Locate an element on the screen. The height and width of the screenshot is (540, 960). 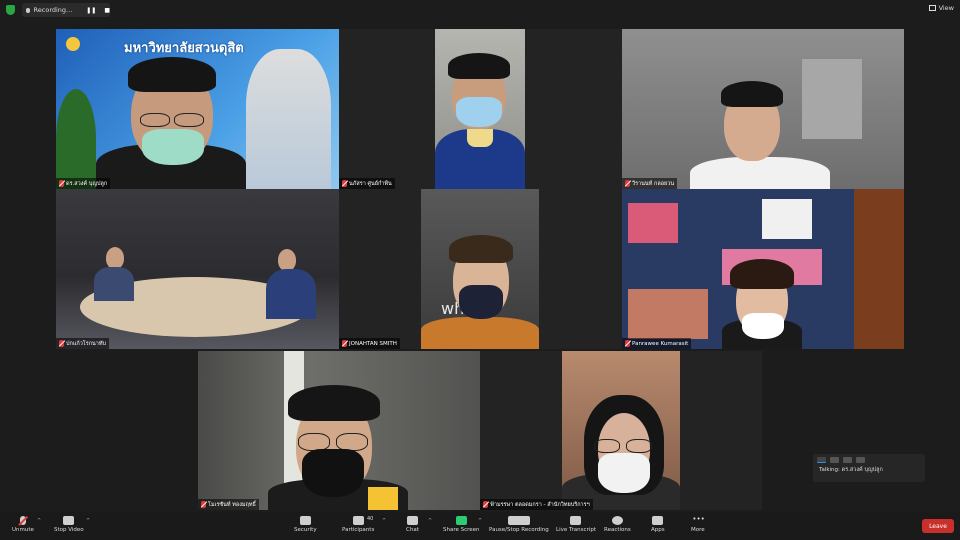
pause-stop-icon is located at coordinates (518, 520).